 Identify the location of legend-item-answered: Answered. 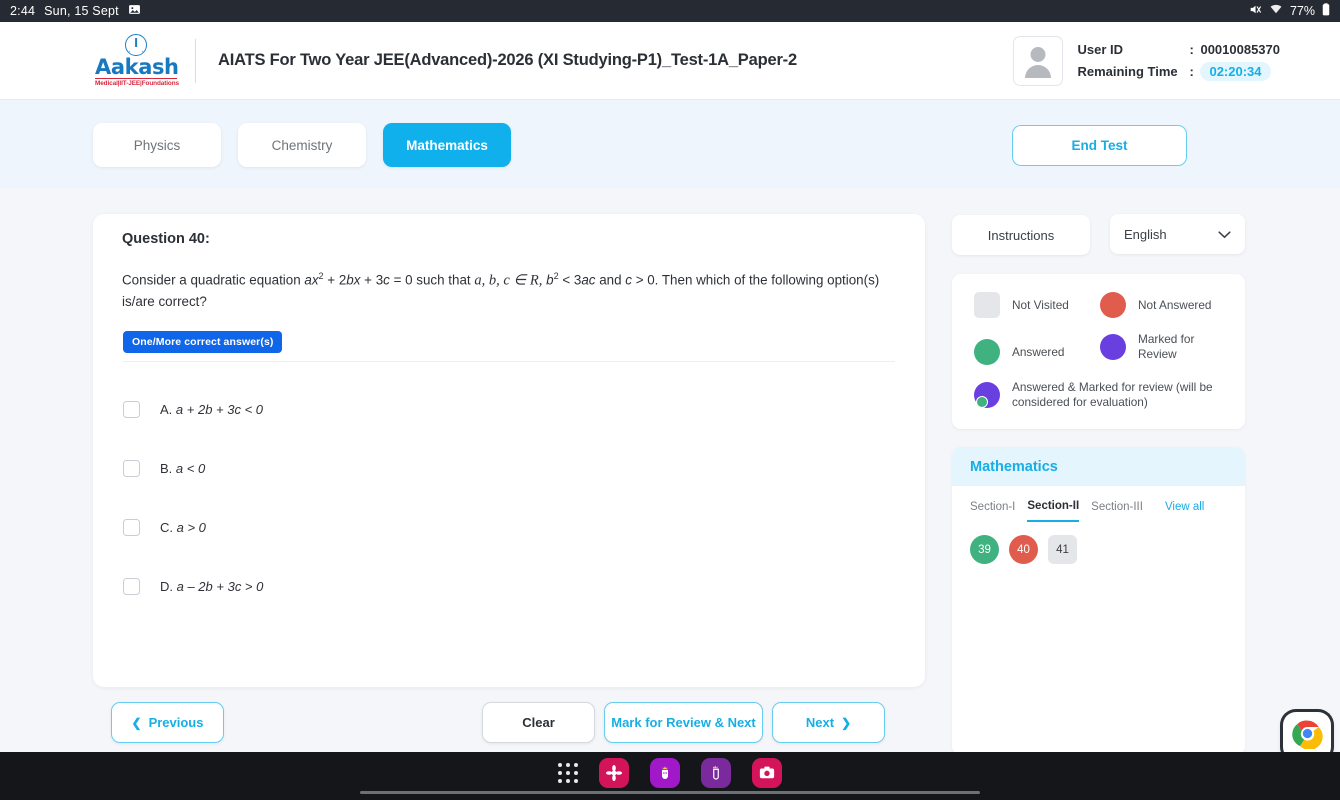
(1019, 352).